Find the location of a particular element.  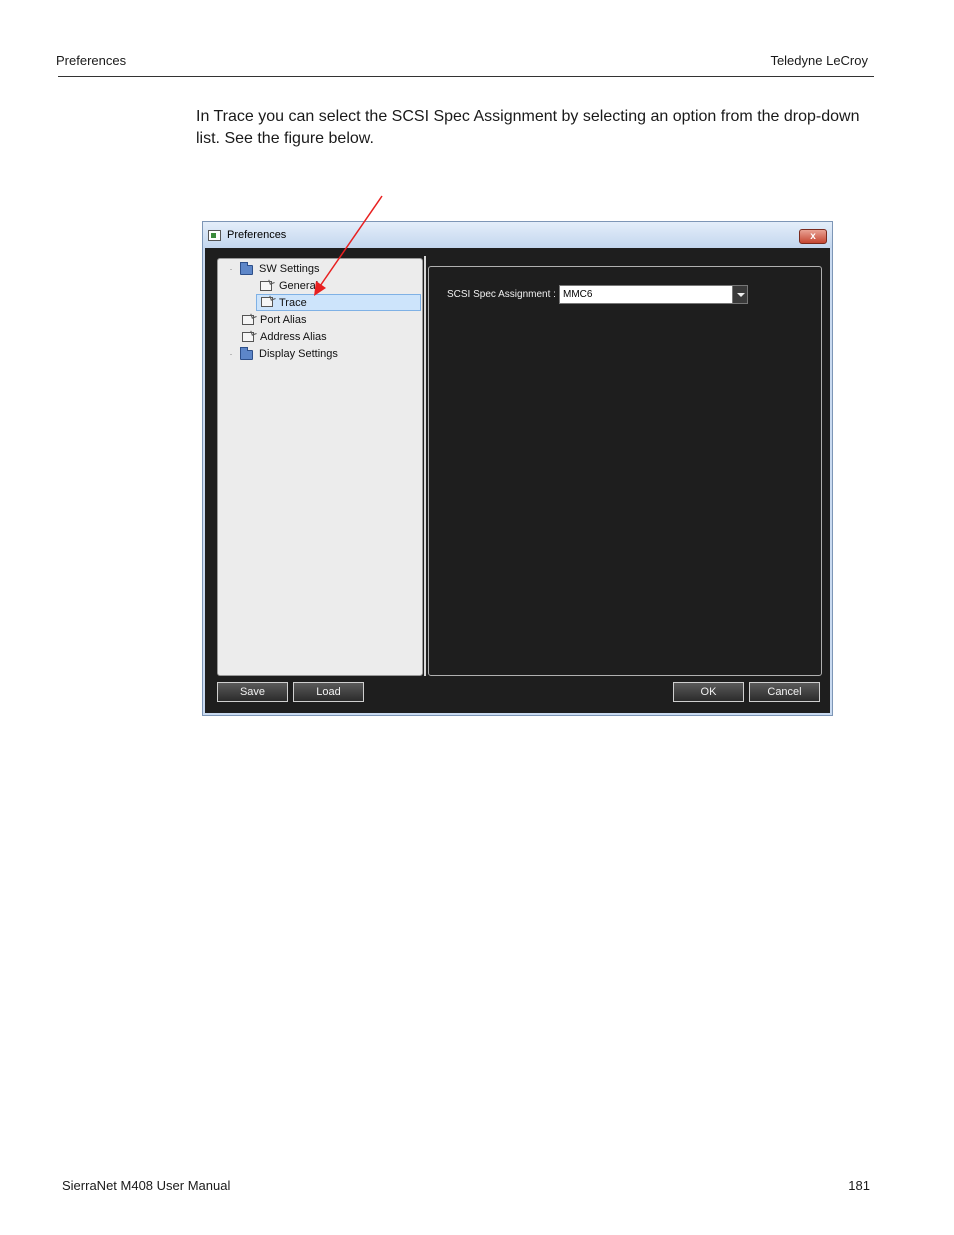

header-divider is located at coordinates (466, 76).